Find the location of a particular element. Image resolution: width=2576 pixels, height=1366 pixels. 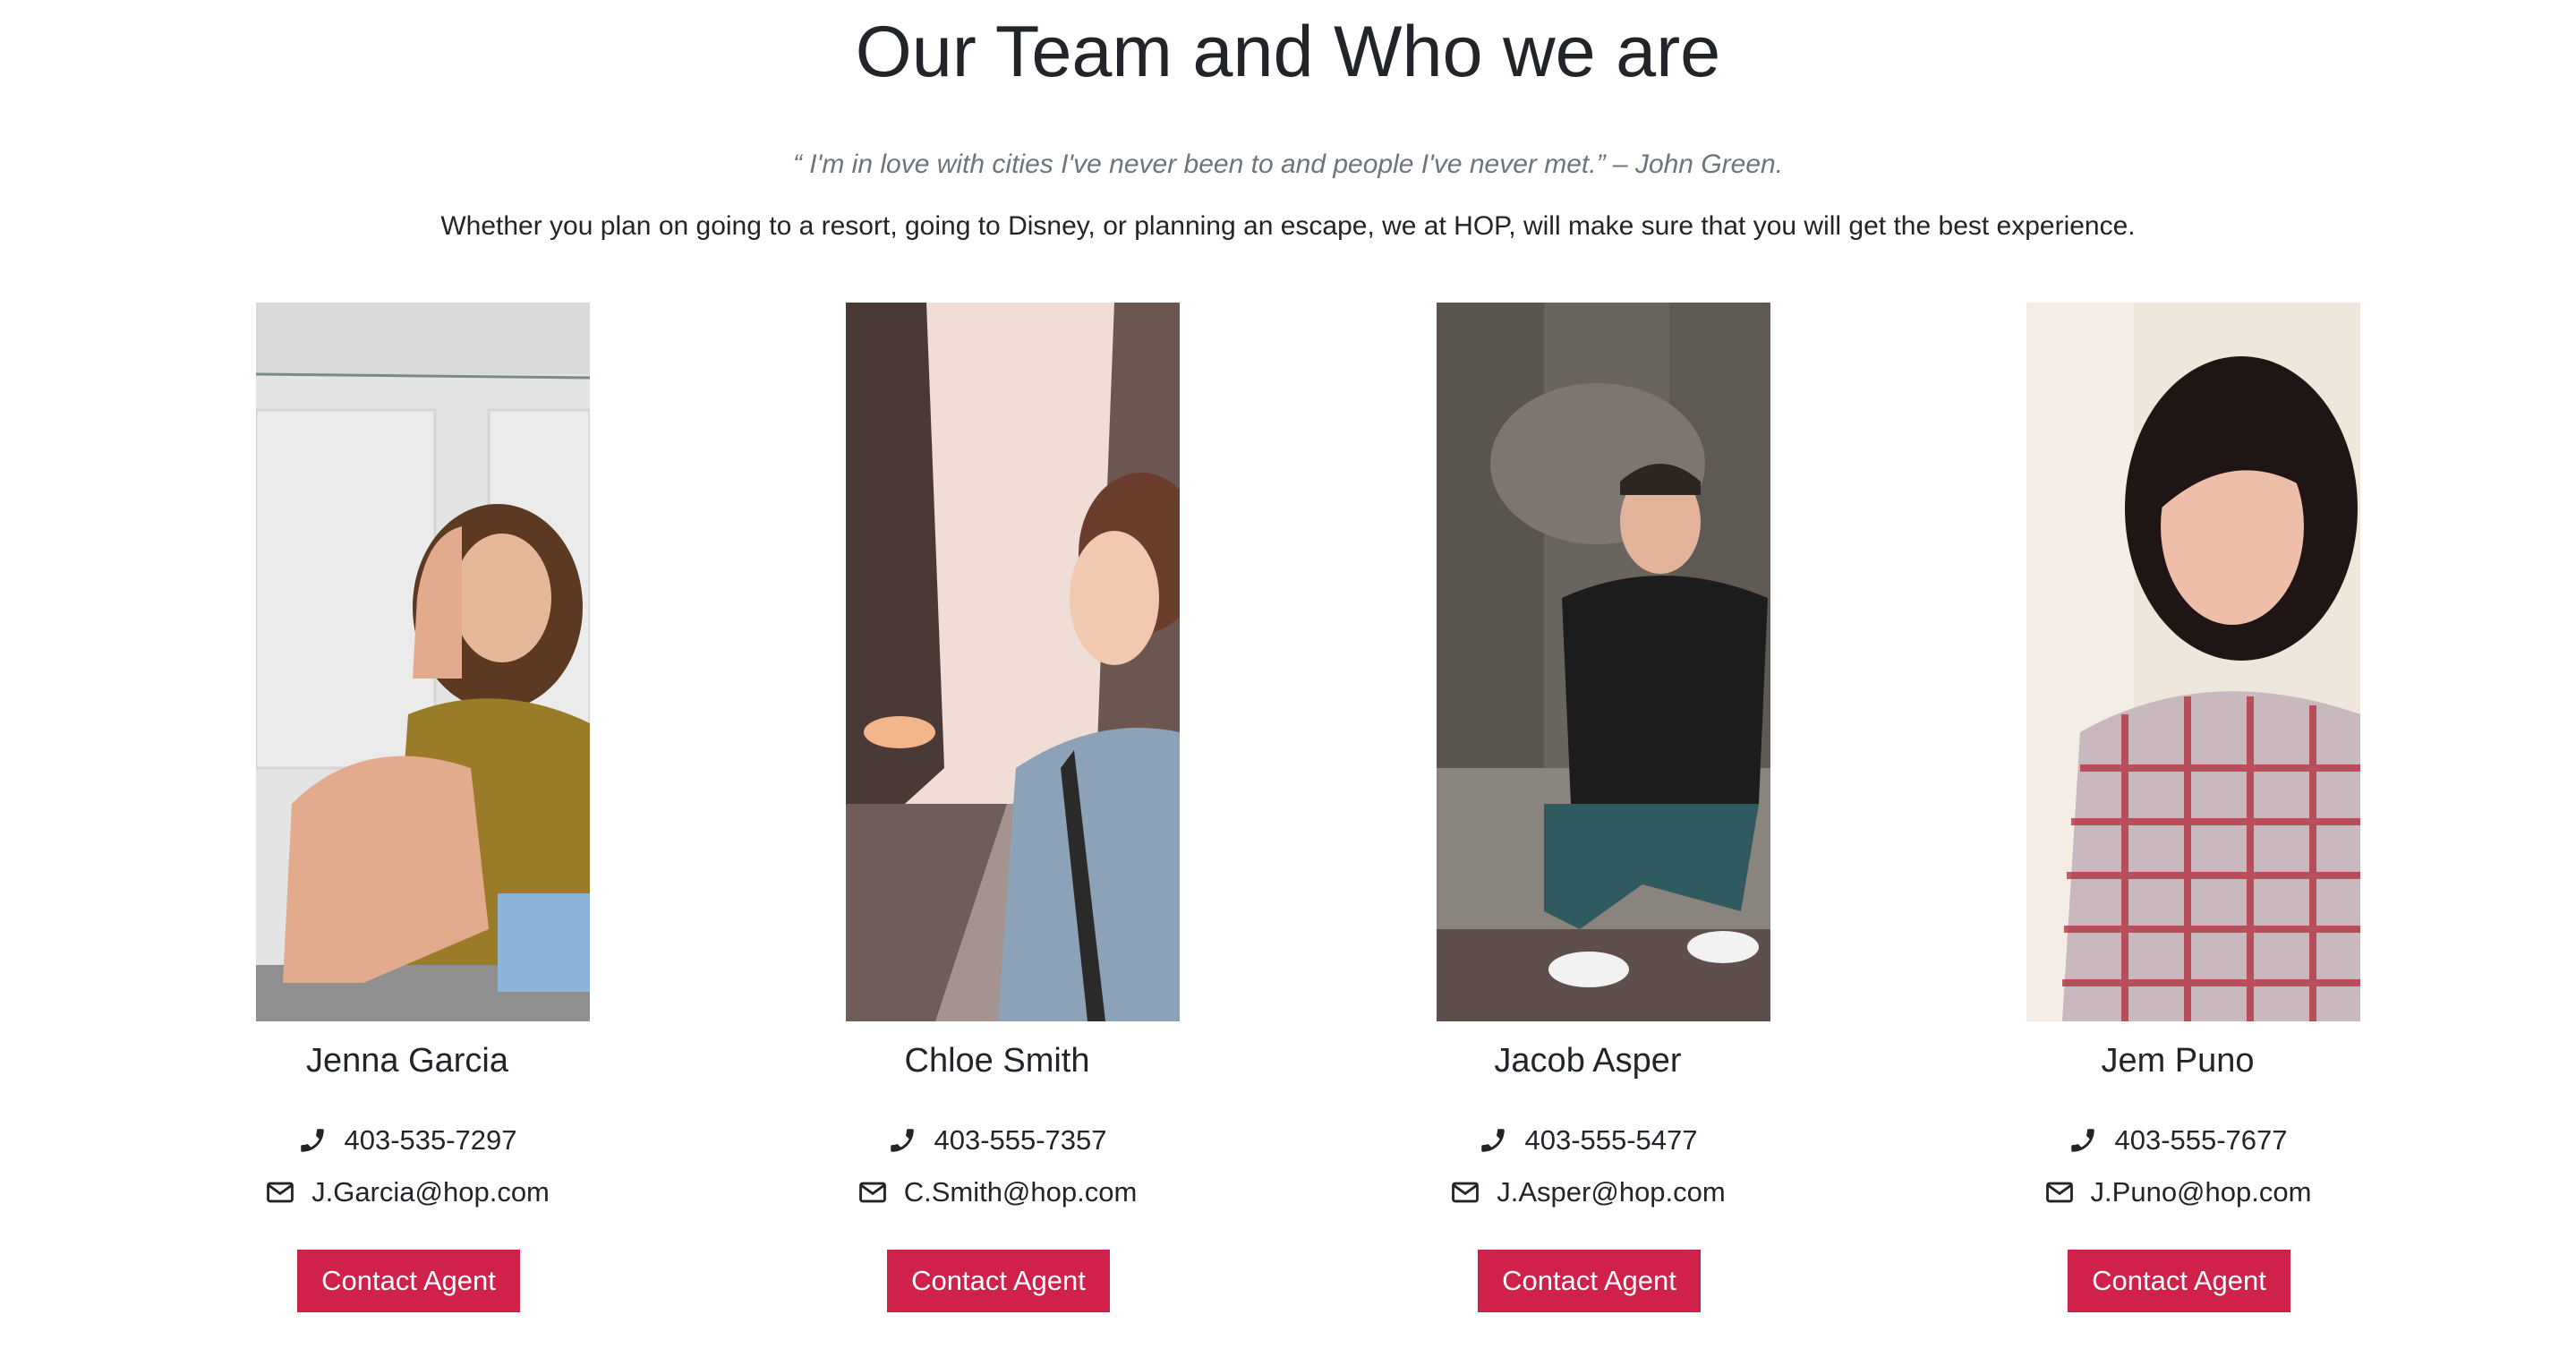

agent-email-row: J.Puno@hop.com is located at coordinates (2177, 1192).